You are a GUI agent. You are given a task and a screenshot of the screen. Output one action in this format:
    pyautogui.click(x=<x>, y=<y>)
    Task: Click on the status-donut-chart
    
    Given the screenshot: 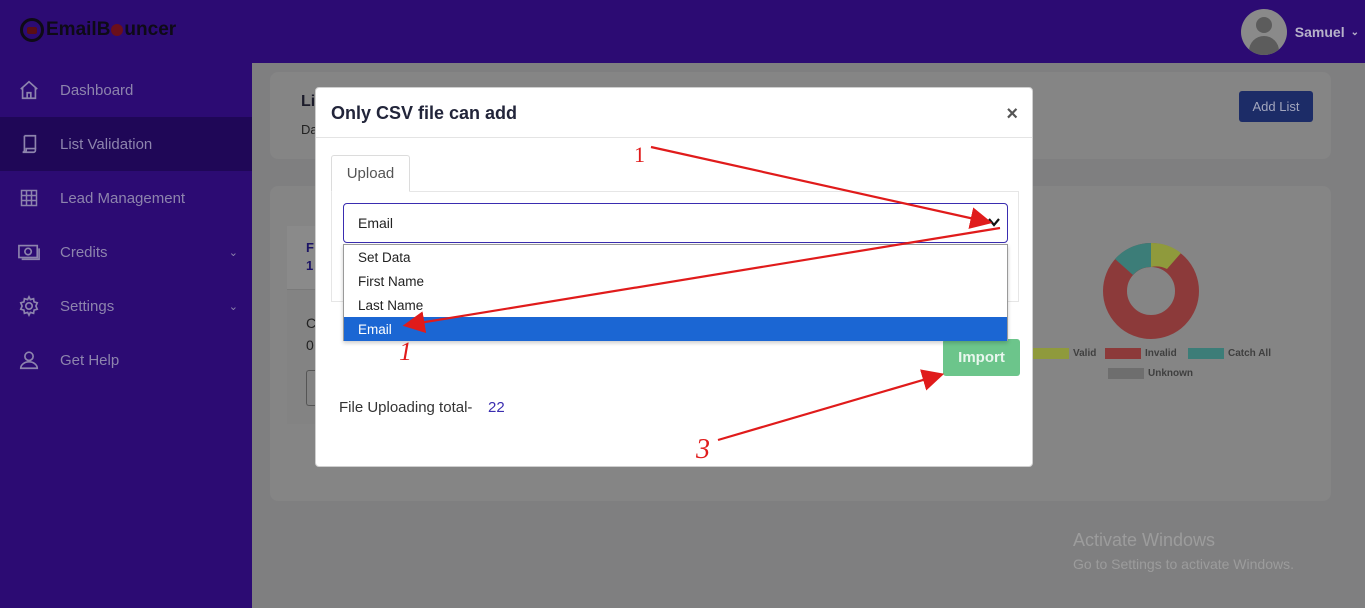 What is the action you would take?
    pyautogui.click(x=1151, y=290)
    